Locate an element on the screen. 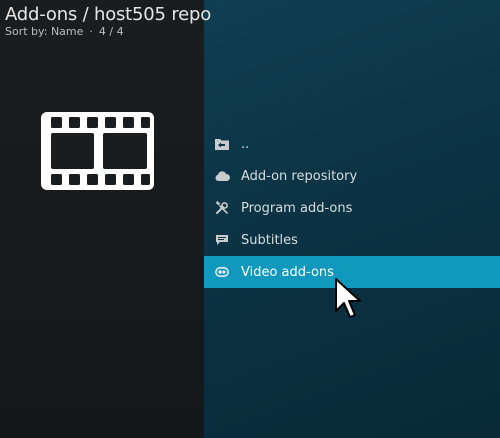  tools-icon is located at coordinates (222, 208).